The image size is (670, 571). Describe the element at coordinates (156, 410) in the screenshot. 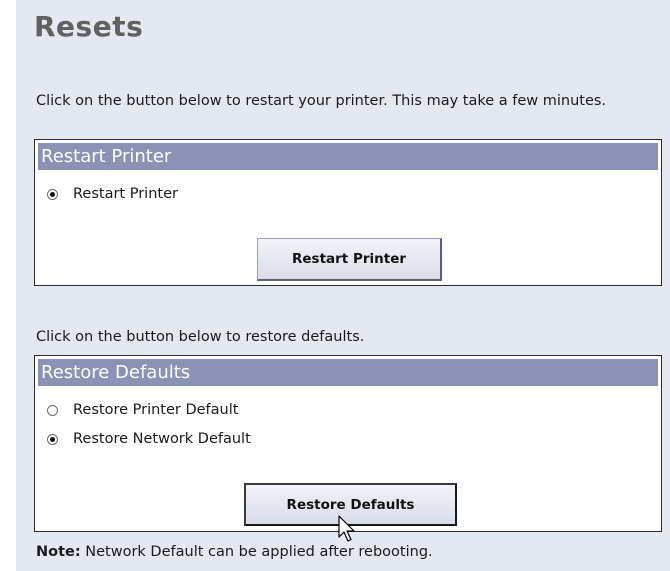

I see `radio-label-restore-printer-default: Restore Printer Default` at that location.